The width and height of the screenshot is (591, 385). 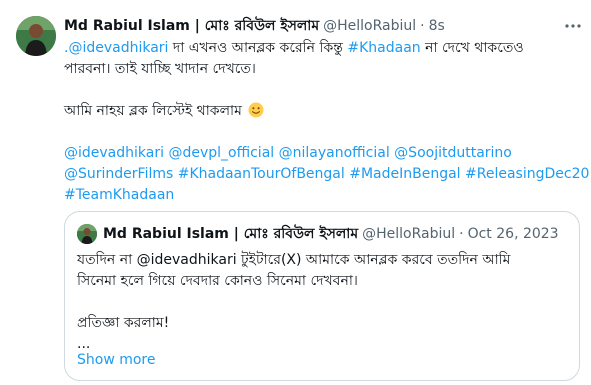 What do you see at coordinates (472, 48) in the screenshot?
I see `tweet-text-segment: না দেখে থাকতেও` at bounding box center [472, 48].